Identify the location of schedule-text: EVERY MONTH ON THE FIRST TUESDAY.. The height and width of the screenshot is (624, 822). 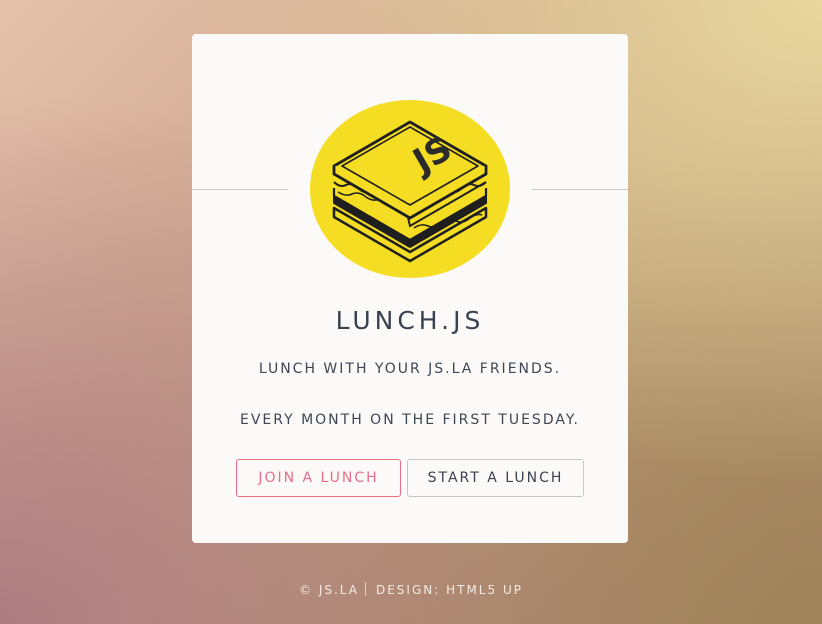
(410, 420).